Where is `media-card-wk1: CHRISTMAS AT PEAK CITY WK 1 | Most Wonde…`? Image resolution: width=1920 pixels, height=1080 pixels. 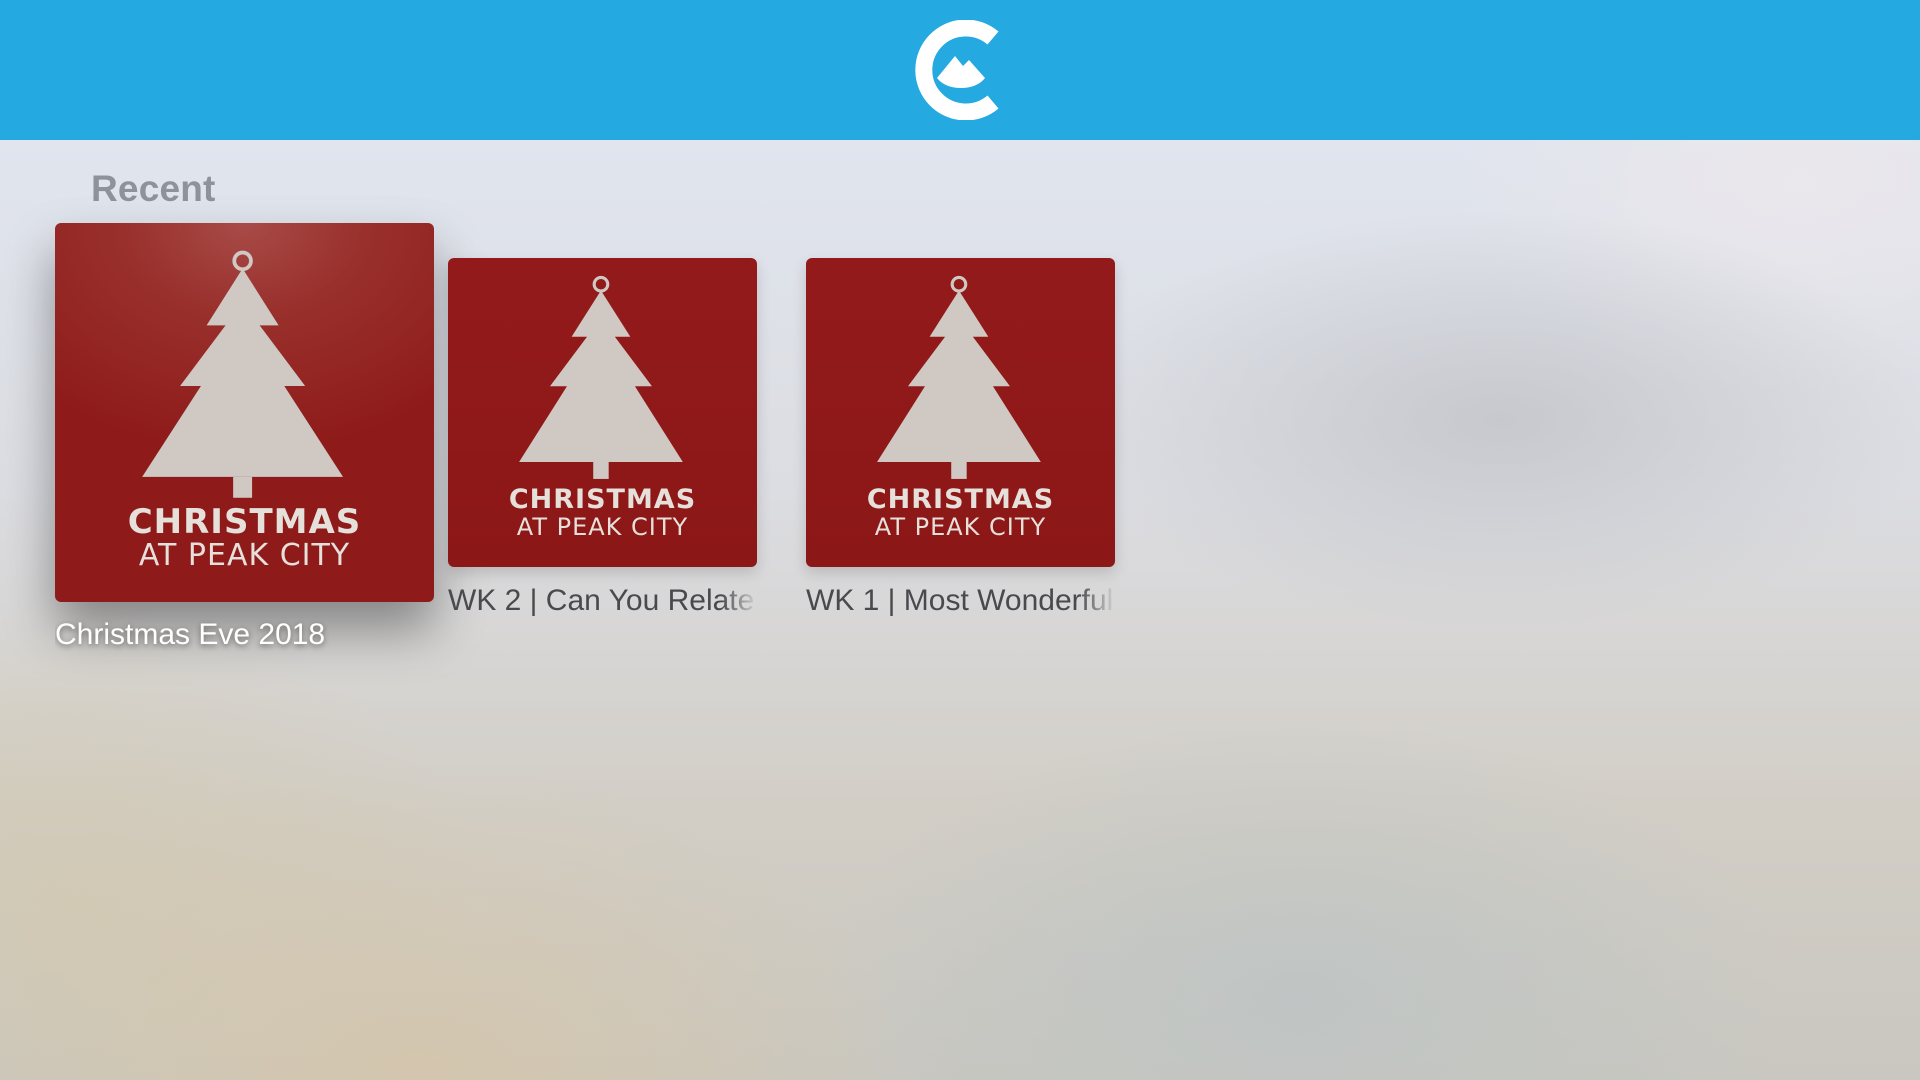
media-card-wk1: CHRISTMAS AT PEAK CITY WK 1 | Most Wonde… is located at coordinates (961, 438).